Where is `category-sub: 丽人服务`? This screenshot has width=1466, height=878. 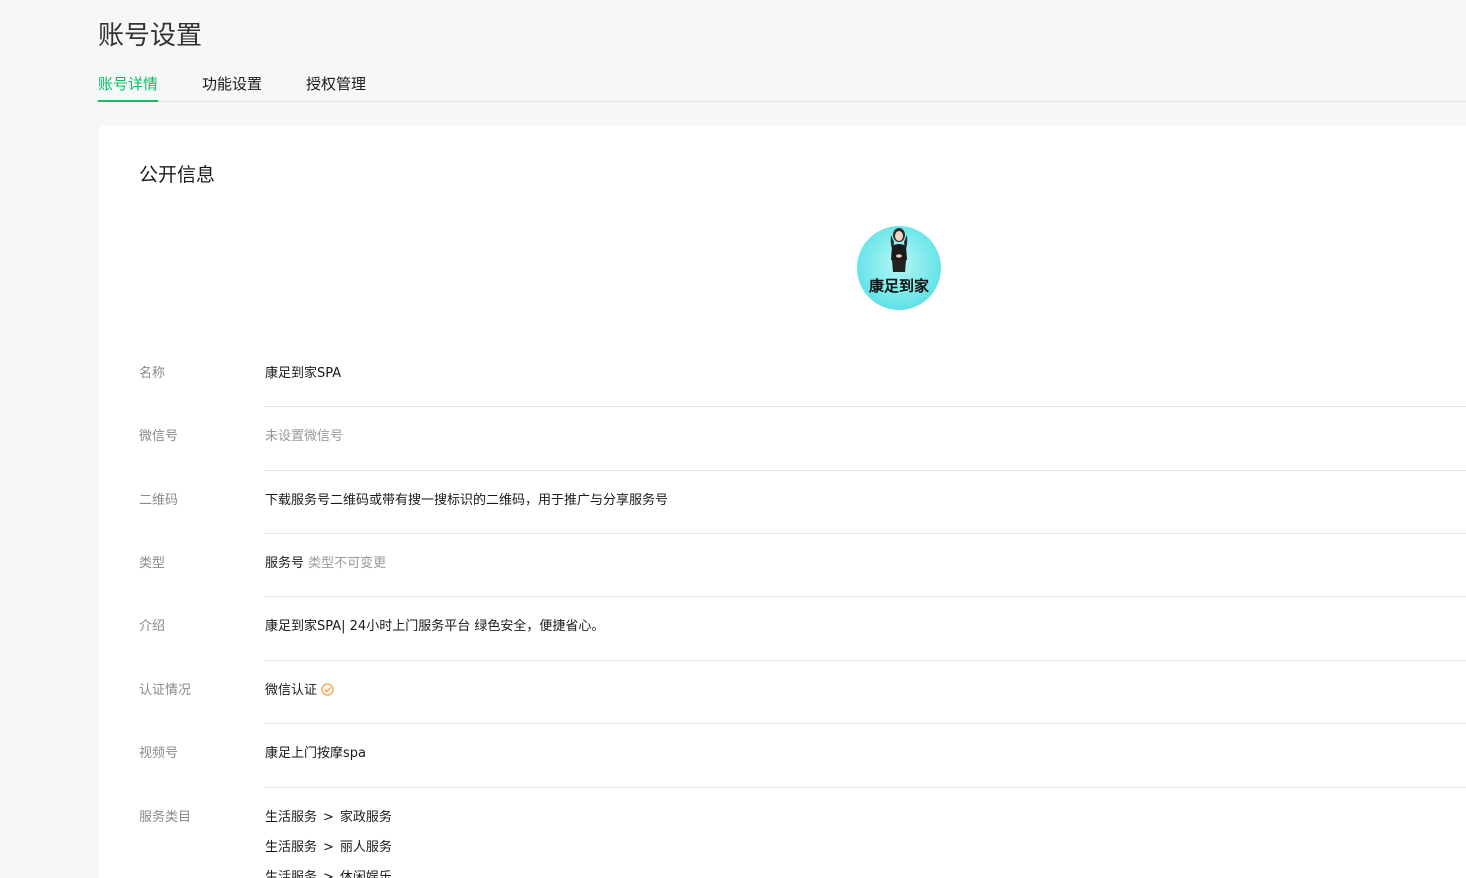 category-sub: 丽人服务 is located at coordinates (365, 847).